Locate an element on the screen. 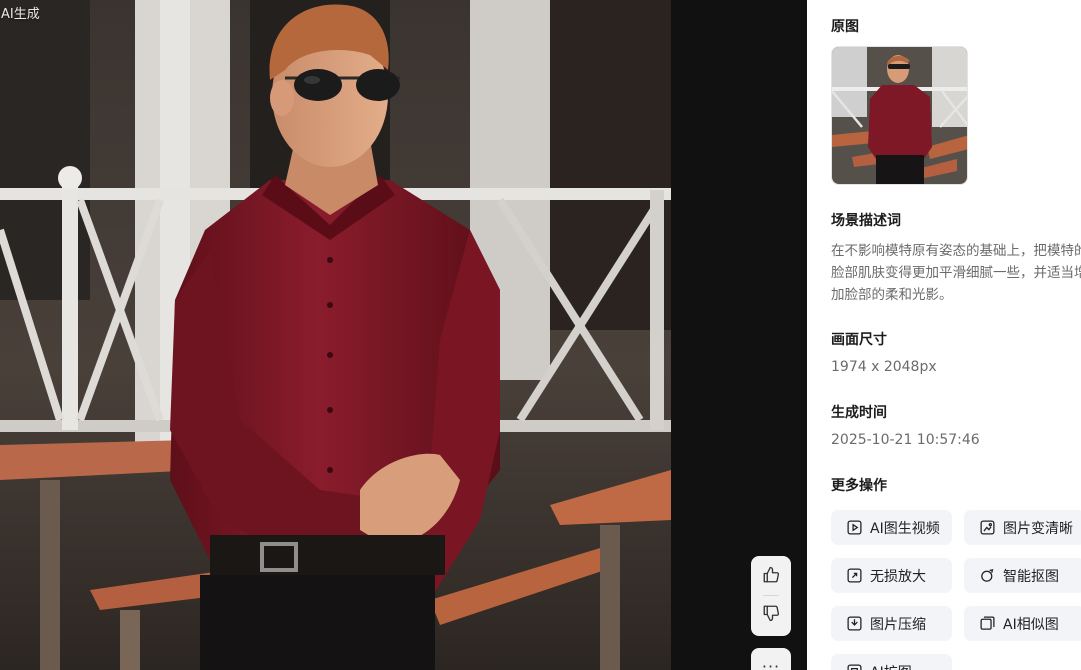 The image size is (1081, 670). video-icon is located at coordinates (854, 527).